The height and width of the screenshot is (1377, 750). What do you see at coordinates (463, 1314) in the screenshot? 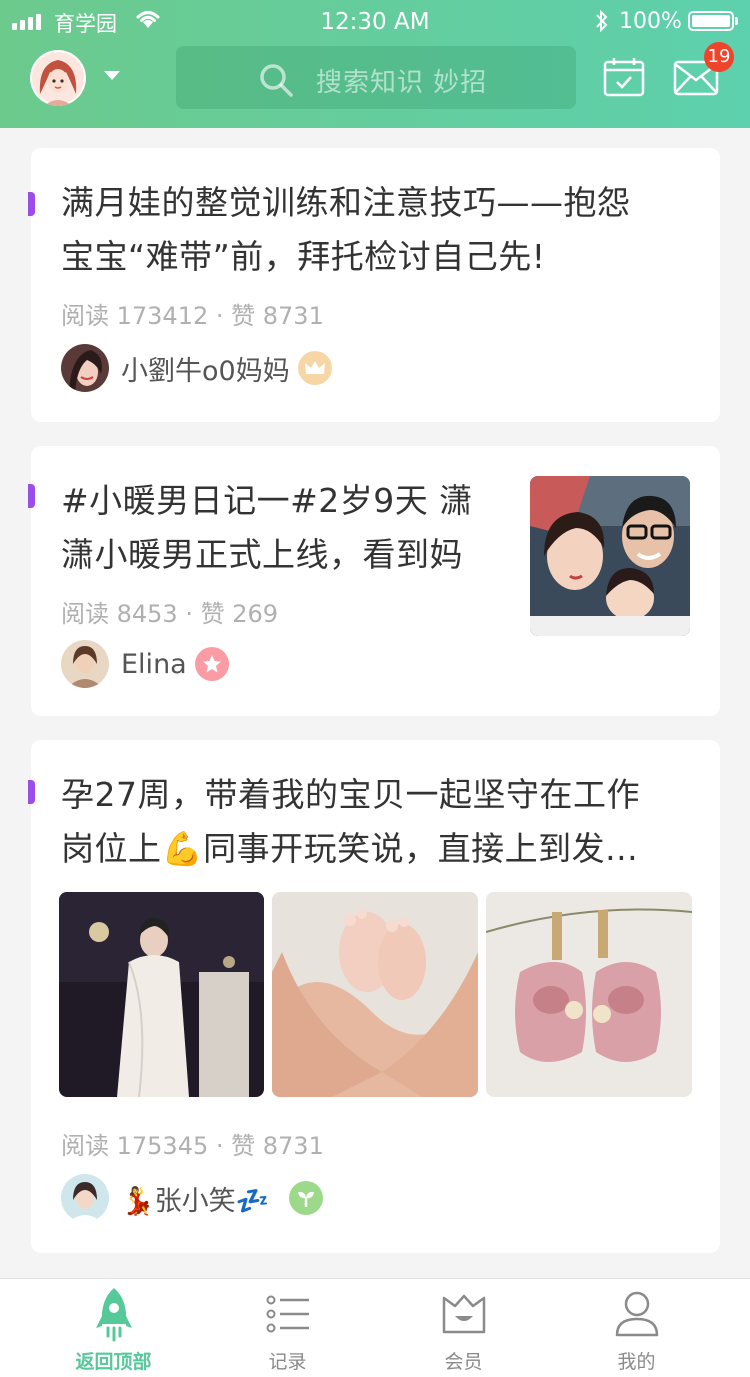
I see `crown-box-icon` at bounding box center [463, 1314].